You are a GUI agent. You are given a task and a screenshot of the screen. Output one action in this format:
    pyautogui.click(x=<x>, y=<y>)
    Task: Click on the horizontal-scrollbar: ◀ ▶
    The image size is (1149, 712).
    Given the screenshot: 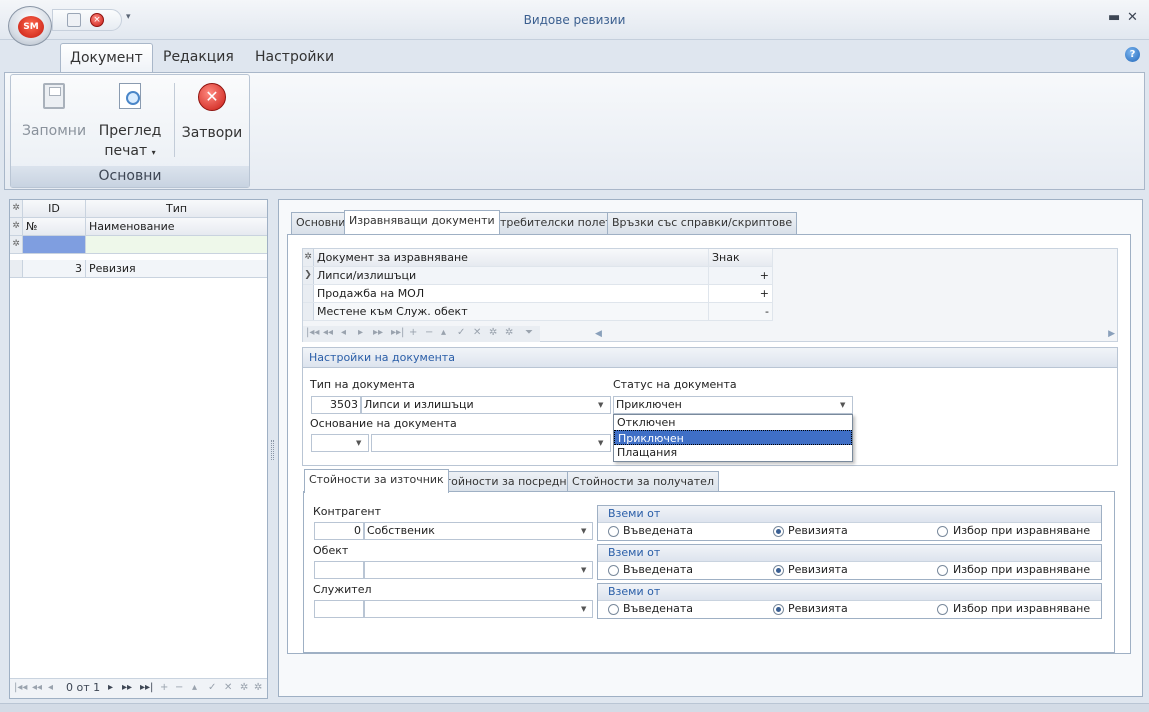 What is the action you would take?
    pyautogui.click(x=855, y=334)
    